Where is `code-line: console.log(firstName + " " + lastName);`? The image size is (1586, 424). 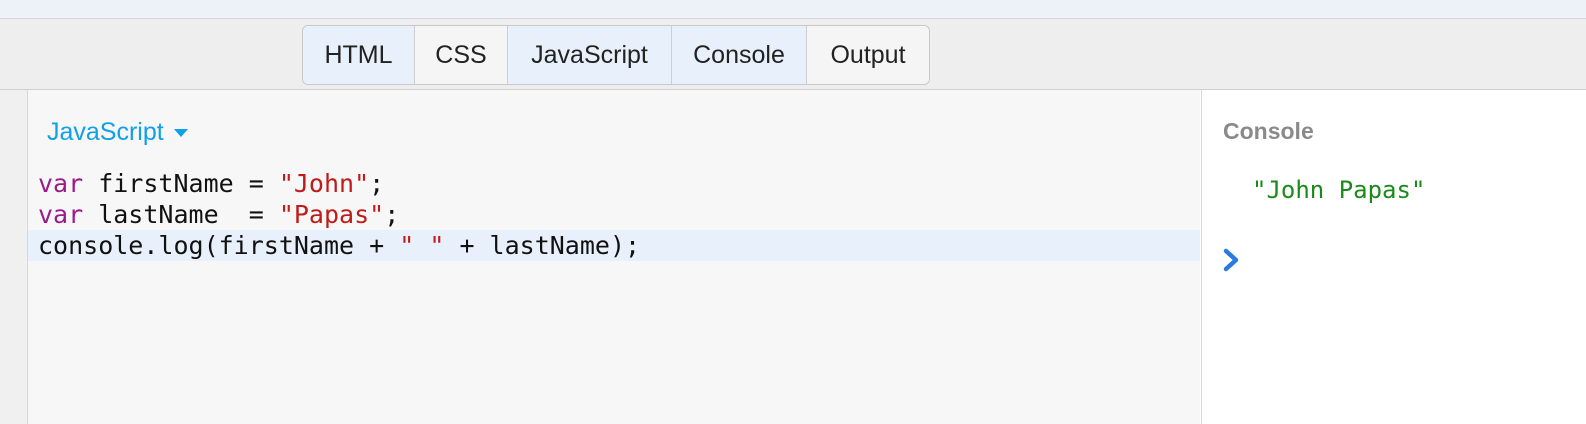
code-line: console.log(firstName + " " + lastName); is located at coordinates (614, 245).